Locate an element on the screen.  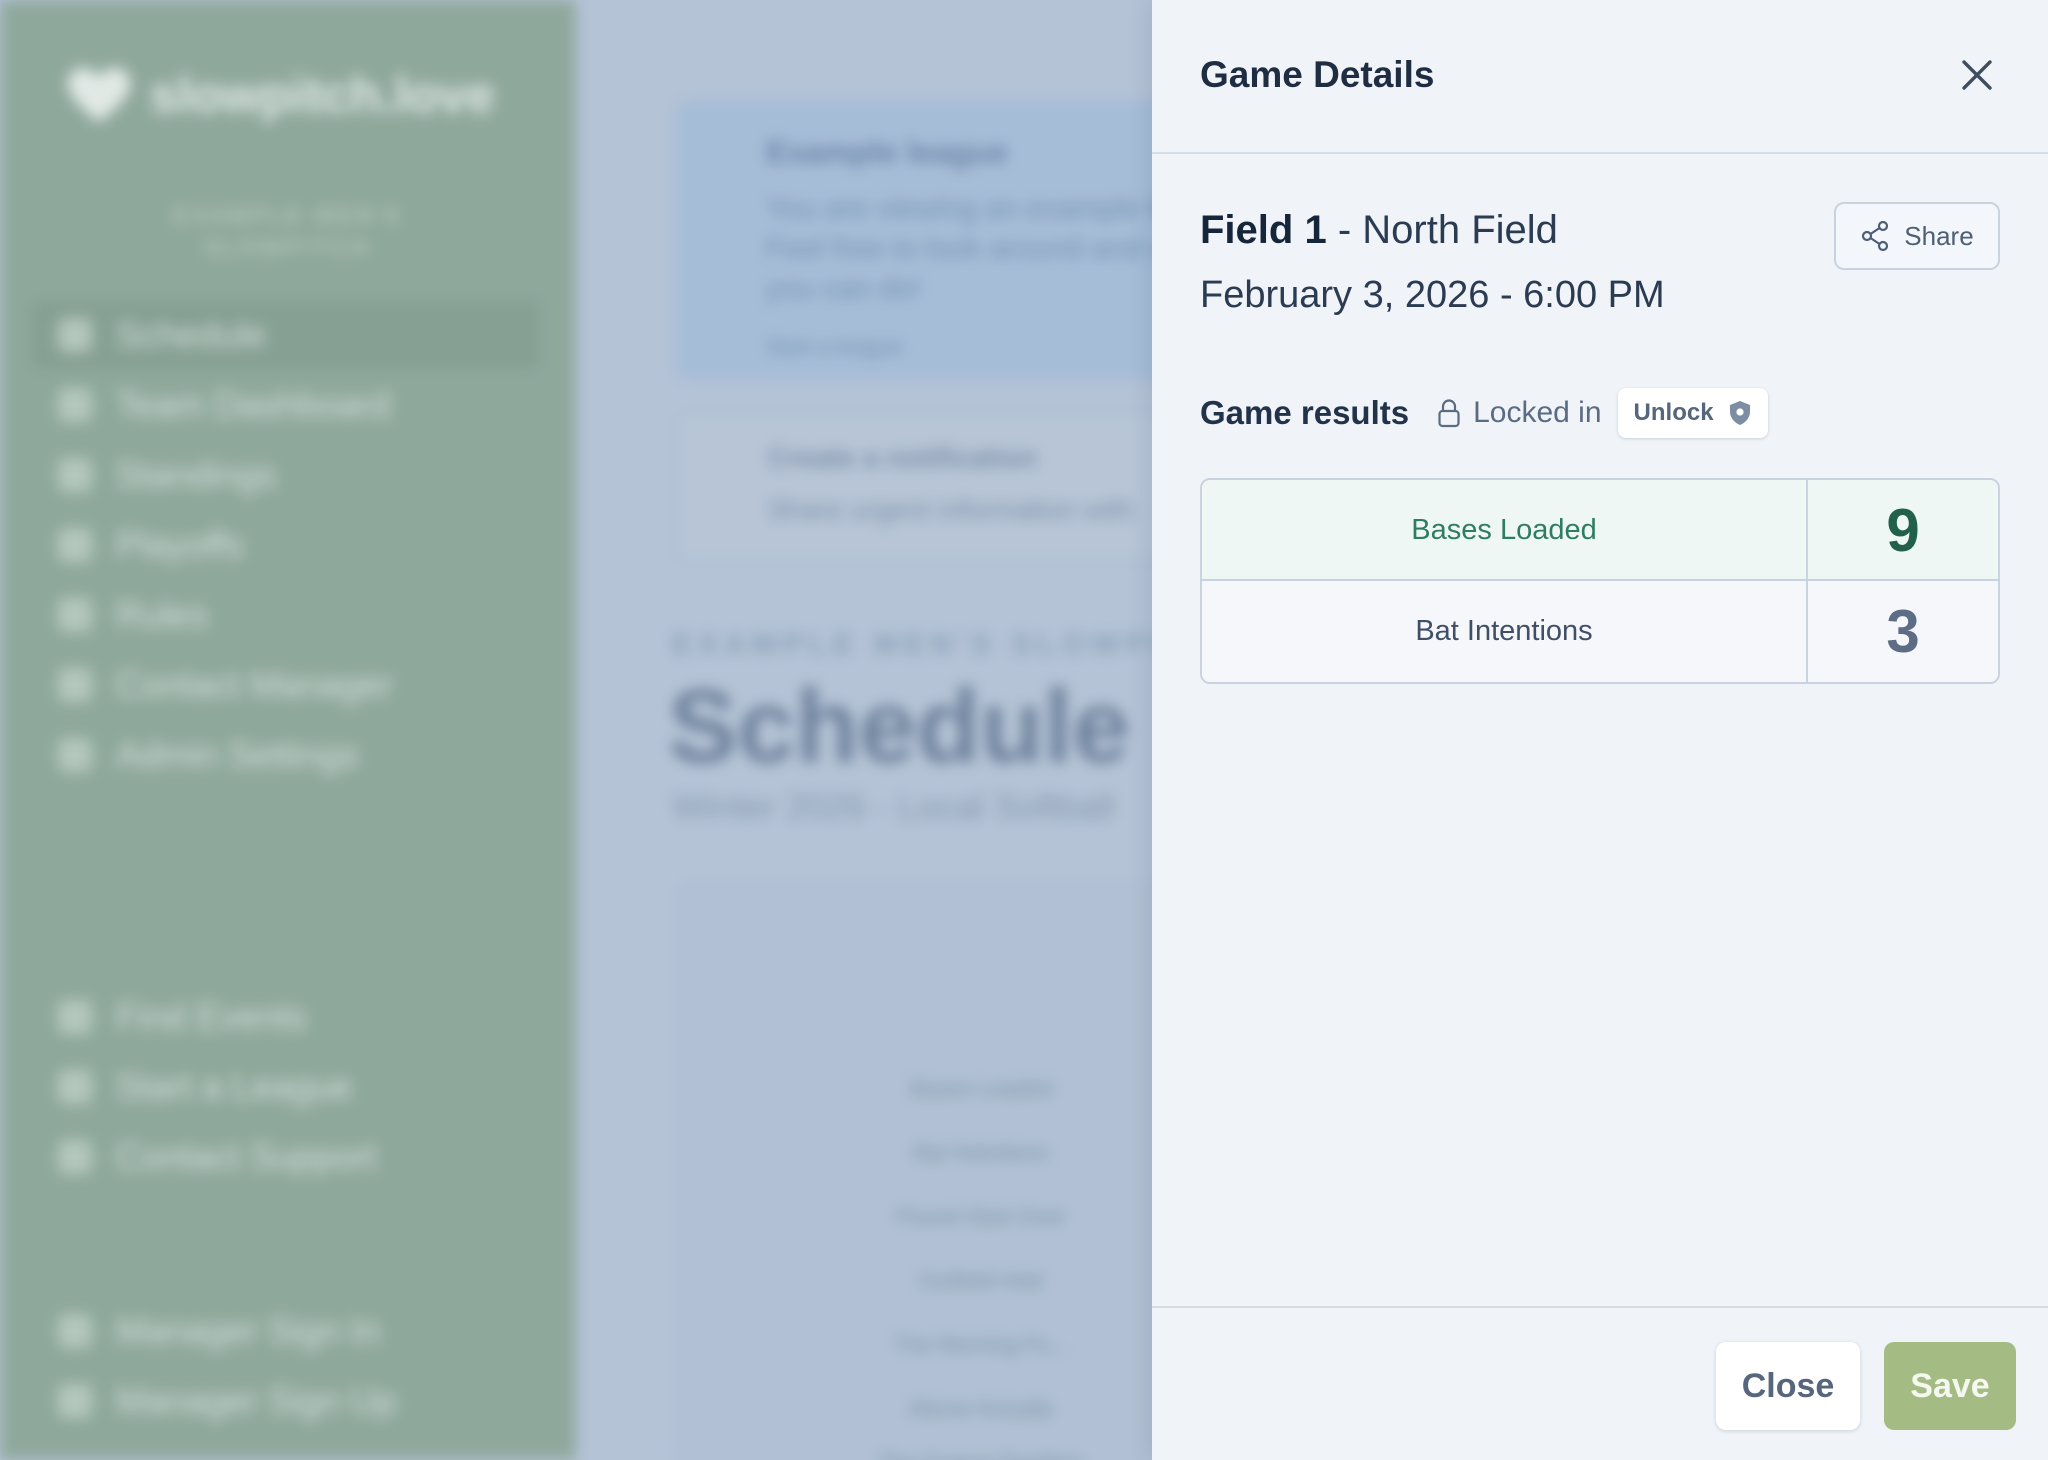
close-icon is located at coordinates (1977, 75).